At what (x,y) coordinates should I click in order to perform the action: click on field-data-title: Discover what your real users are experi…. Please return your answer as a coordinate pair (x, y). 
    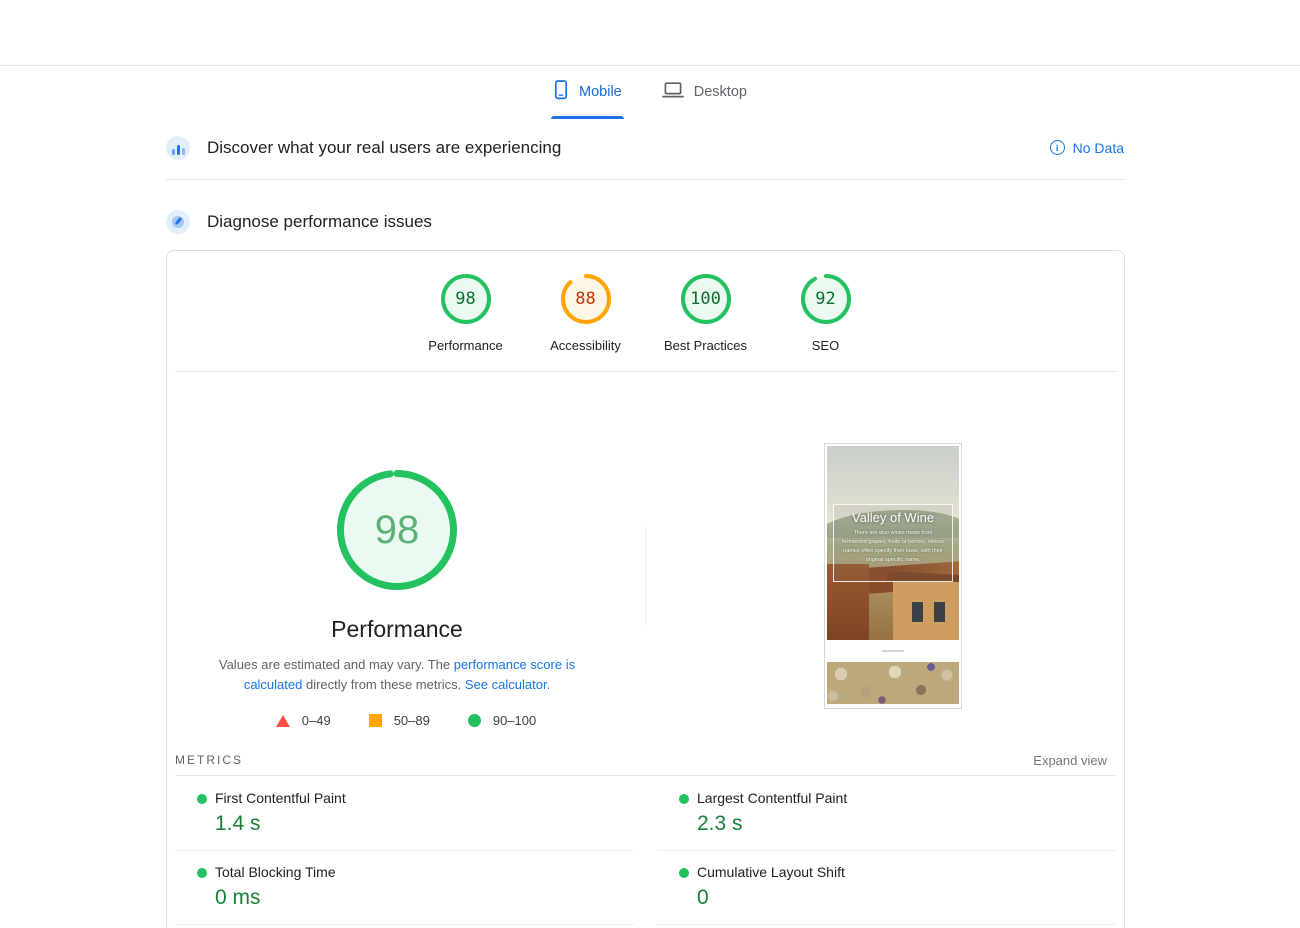
    Looking at the image, I should click on (384, 147).